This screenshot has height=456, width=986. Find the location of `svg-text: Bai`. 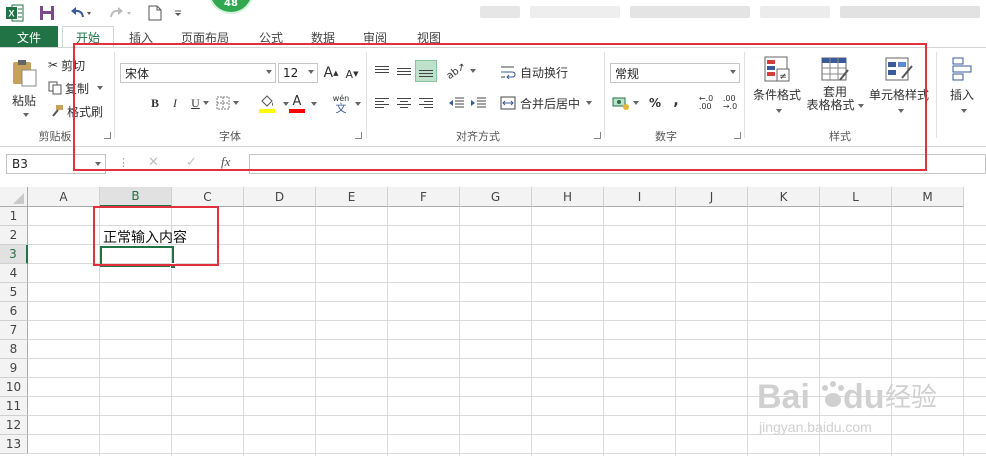

svg-text: Bai is located at coordinates (783, 397).